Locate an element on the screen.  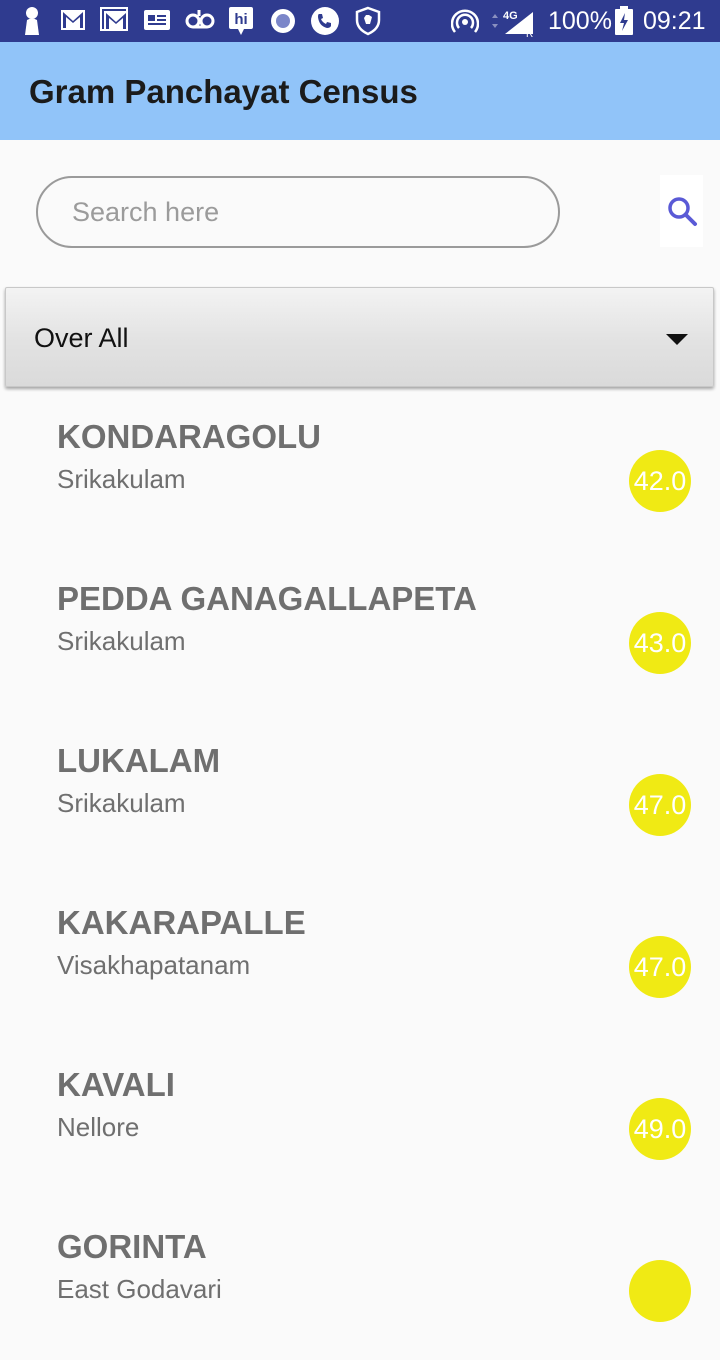
filter-selected-value: Over All is located at coordinates (81, 338).